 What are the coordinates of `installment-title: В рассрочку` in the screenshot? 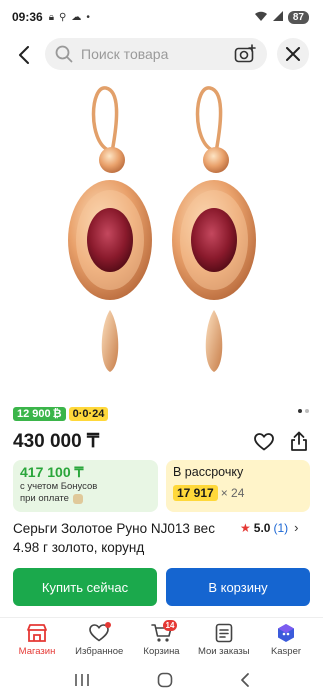 It's located at (208, 472).